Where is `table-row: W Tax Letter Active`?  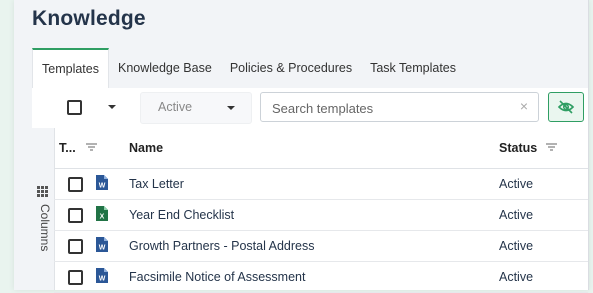
table-row: W Tax Letter Active is located at coordinates (321, 184).